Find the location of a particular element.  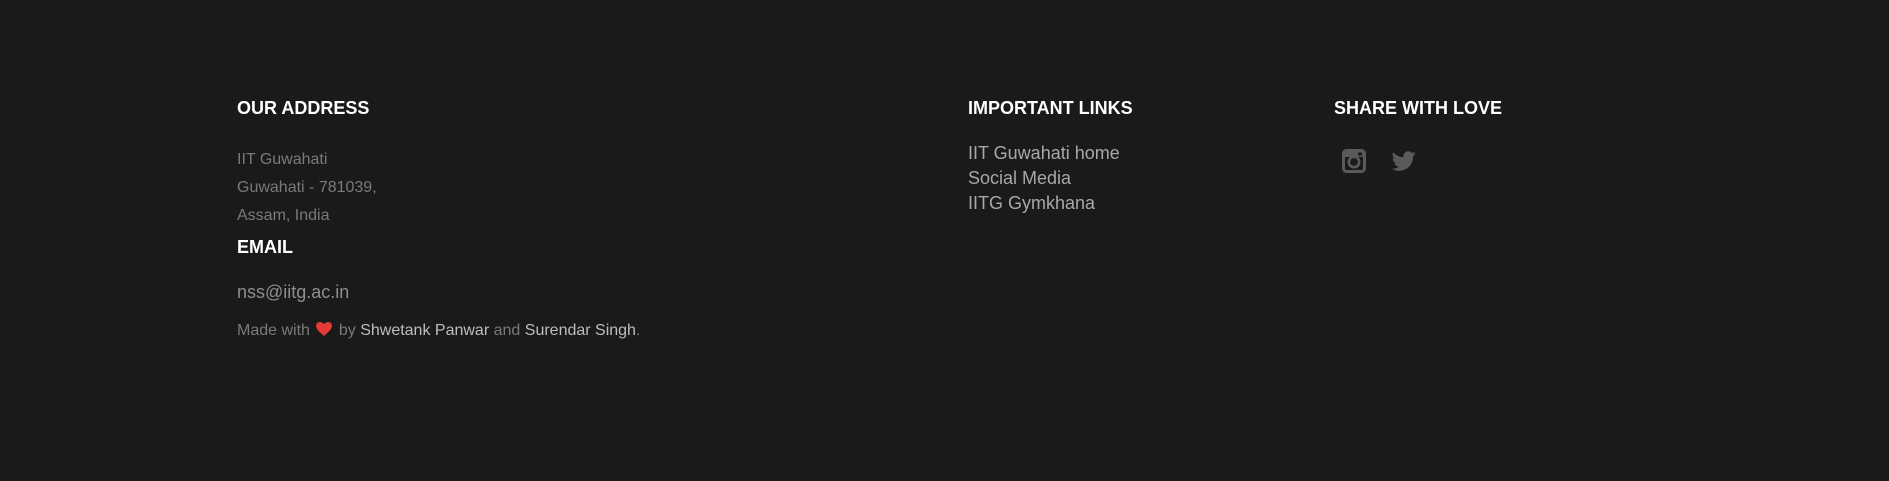

email-link: nss@iitg.ac.in is located at coordinates (517, 292).